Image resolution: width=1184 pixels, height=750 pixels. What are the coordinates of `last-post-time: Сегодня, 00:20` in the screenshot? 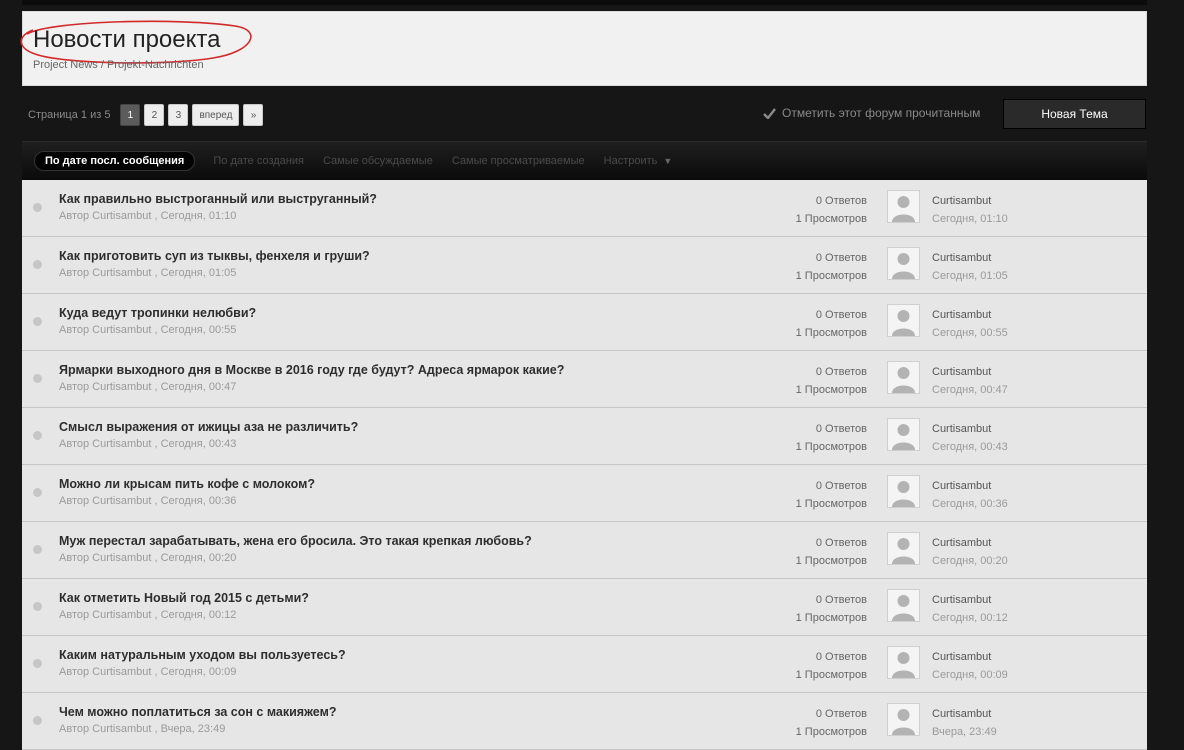 It's located at (970, 561).